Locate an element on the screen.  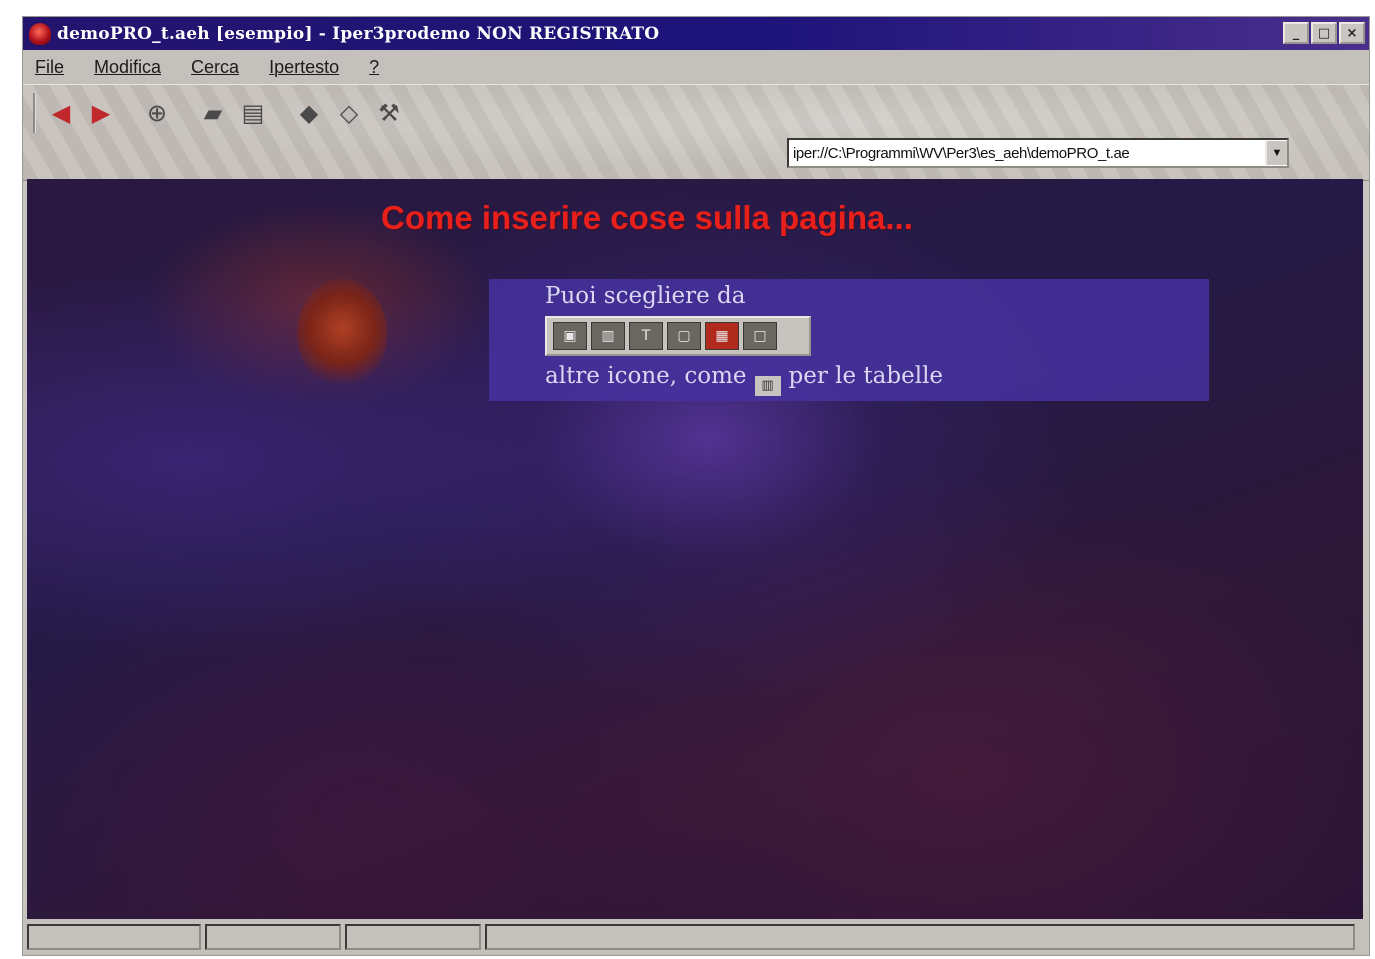
menu-cerca: Cerca is located at coordinates (215, 67).